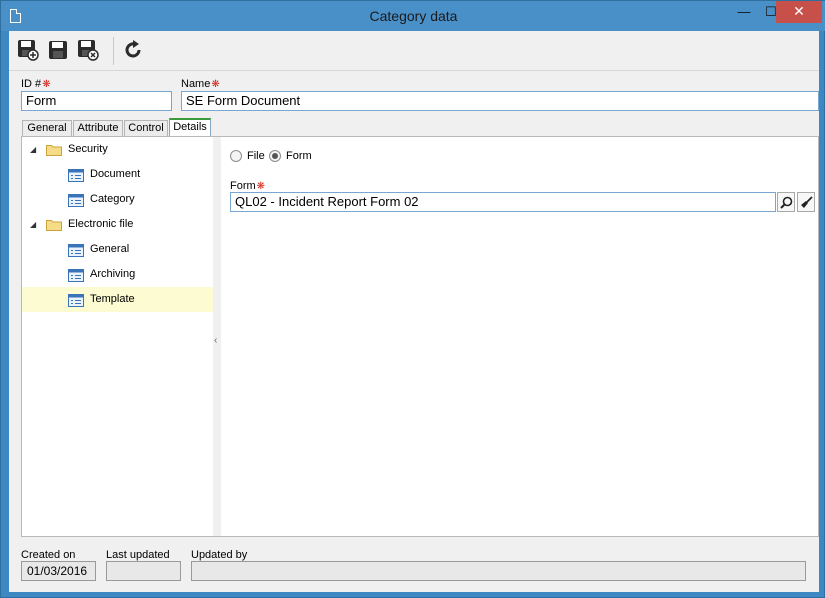 The height and width of the screenshot is (598, 825). I want to click on close-button: ✕, so click(799, 12).